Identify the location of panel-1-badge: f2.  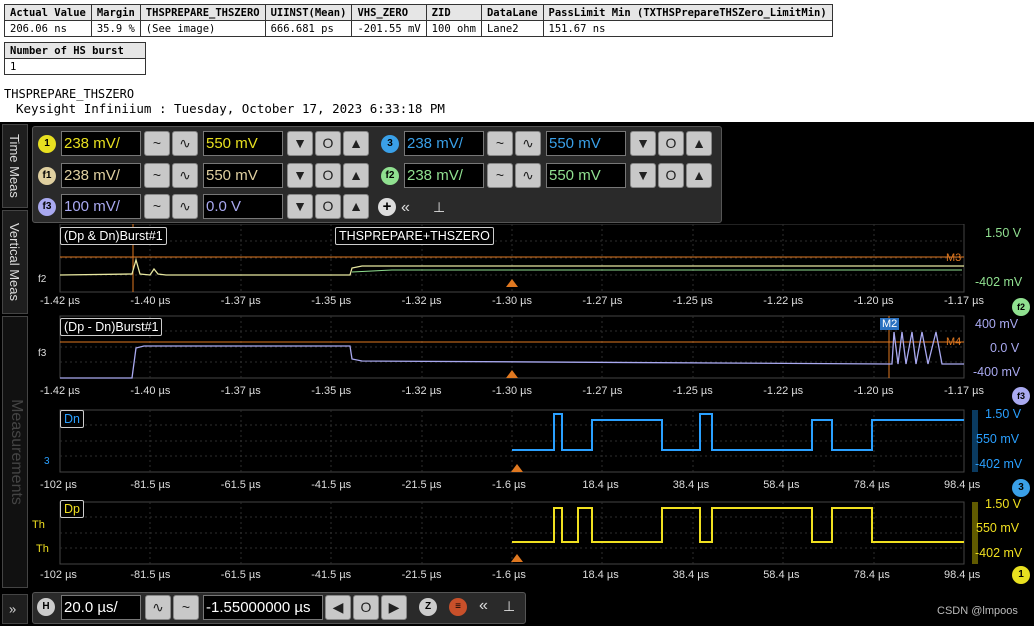
(1021, 307).